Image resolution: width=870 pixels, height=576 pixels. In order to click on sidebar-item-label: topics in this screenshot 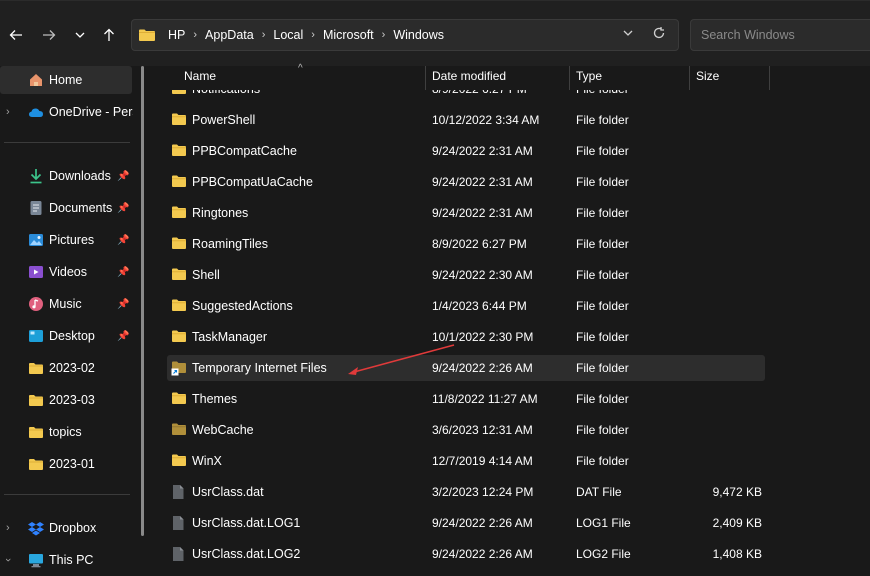, I will do `click(65, 432)`.